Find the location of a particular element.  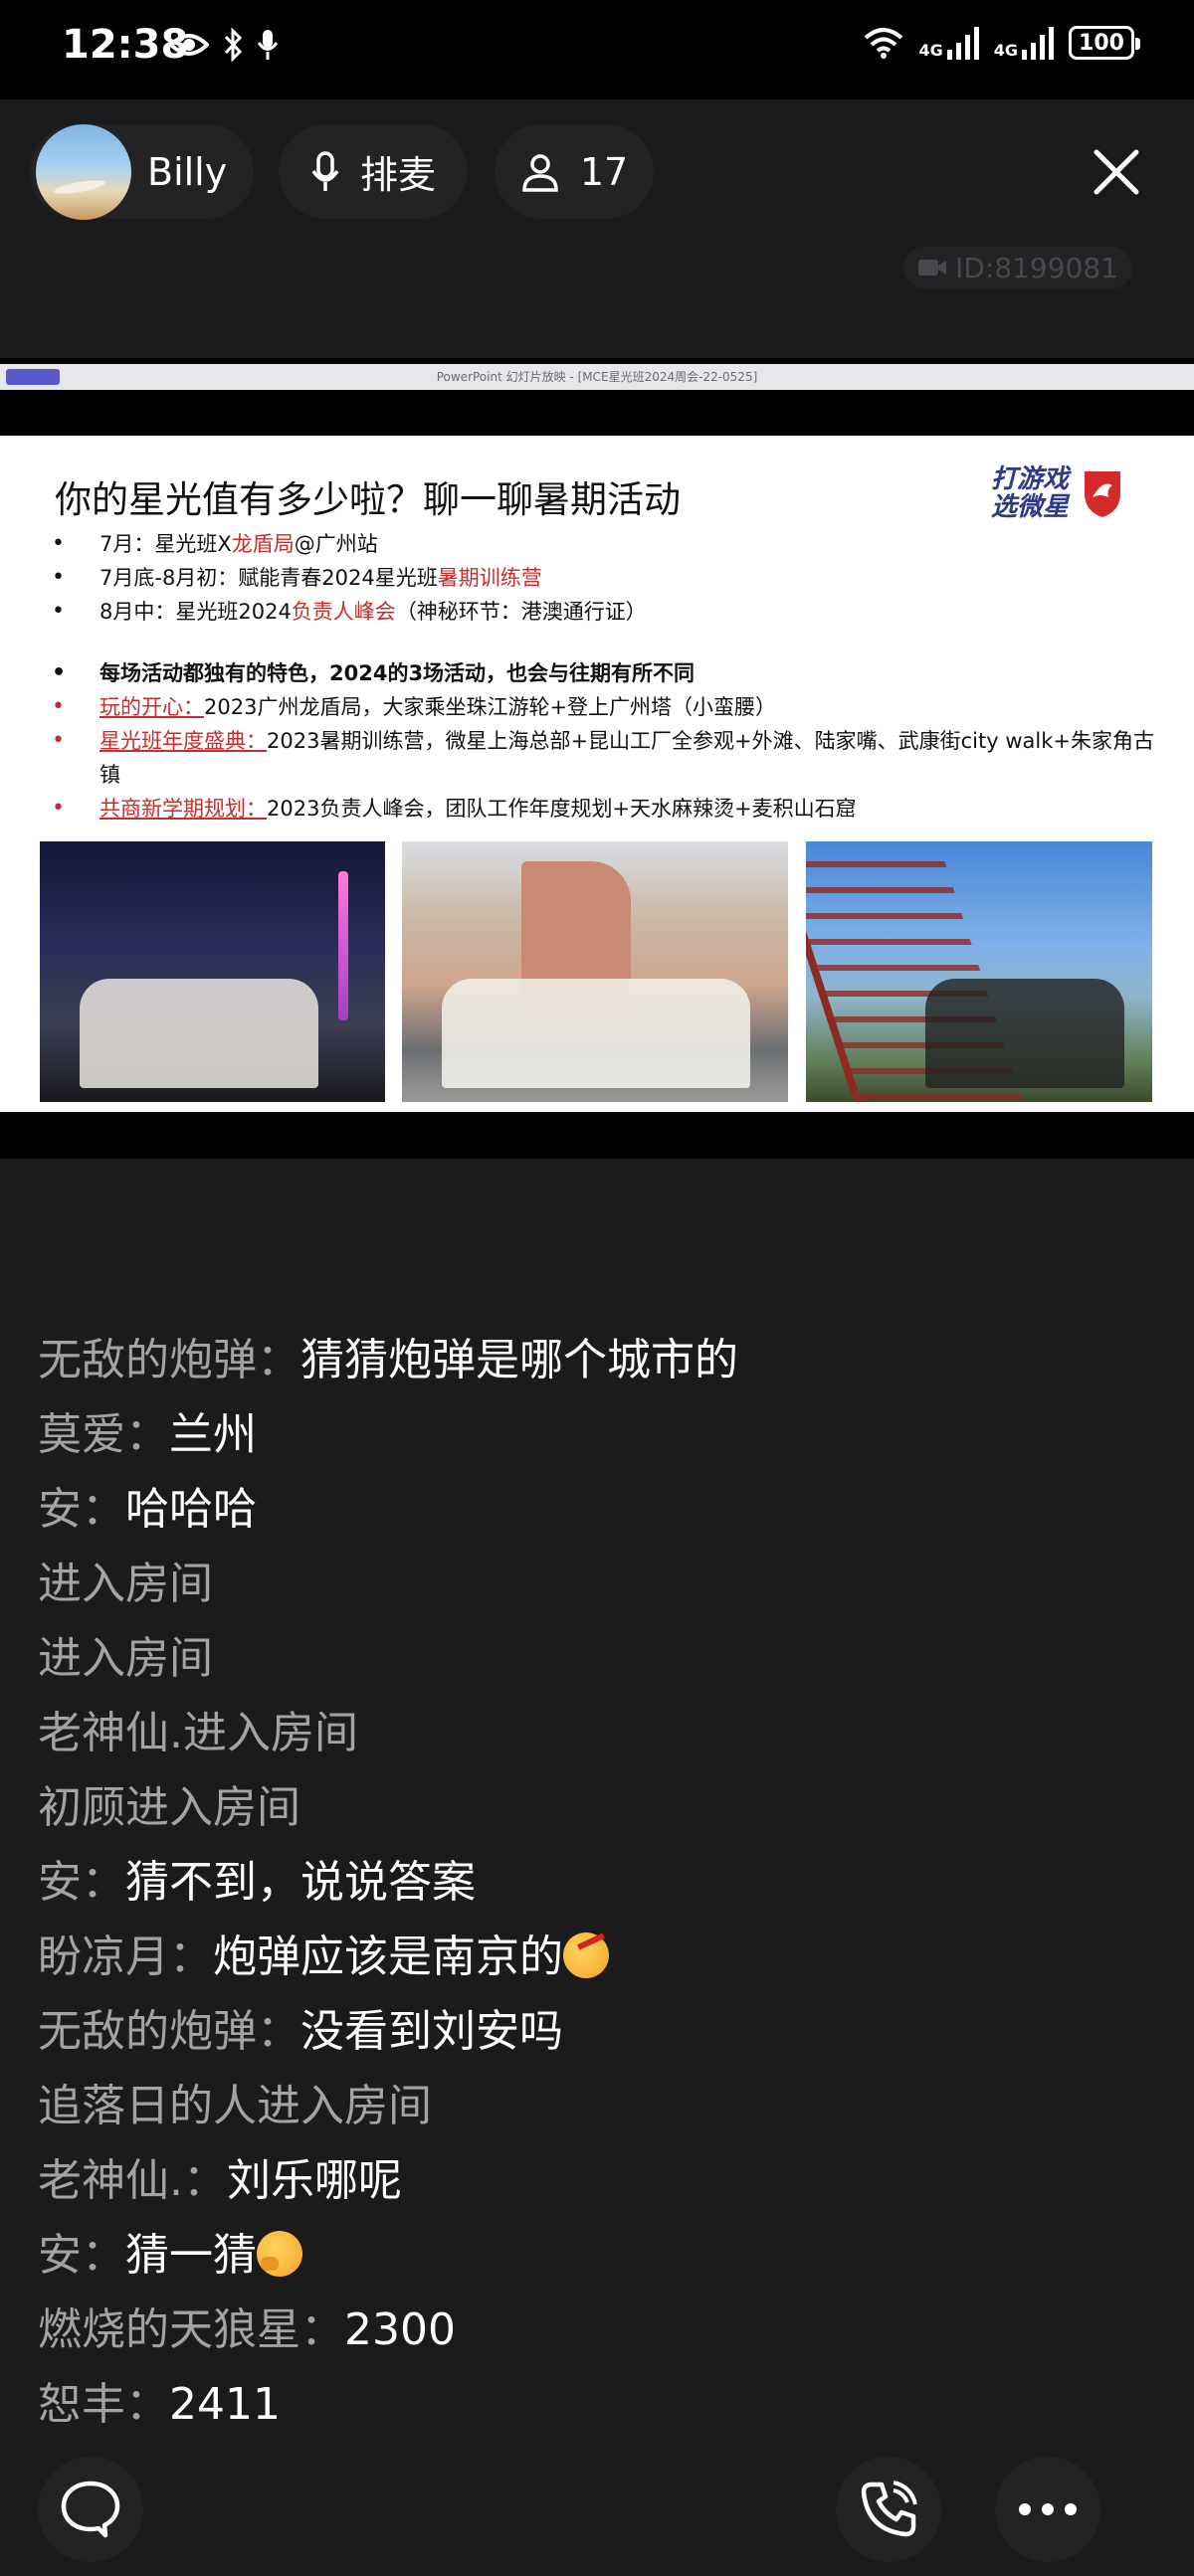

chat-bubble-icon is located at coordinates (90, 2509).